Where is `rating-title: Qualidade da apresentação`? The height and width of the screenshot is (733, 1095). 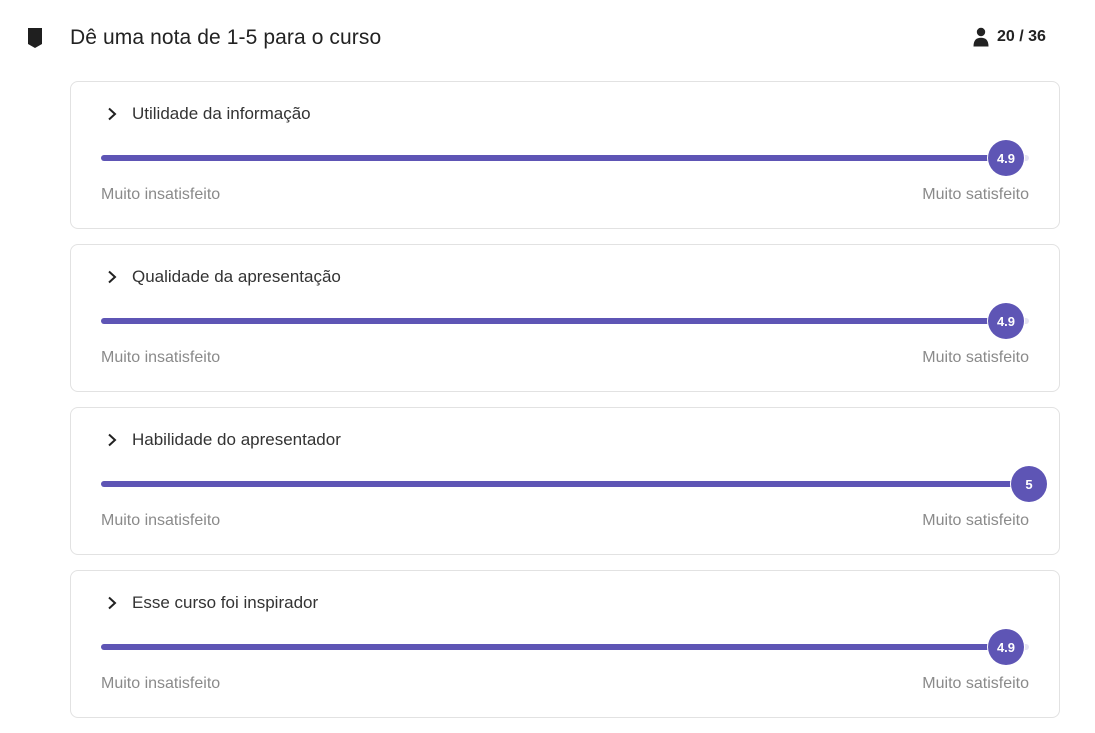 rating-title: Qualidade da apresentação is located at coordinates (236, 276).